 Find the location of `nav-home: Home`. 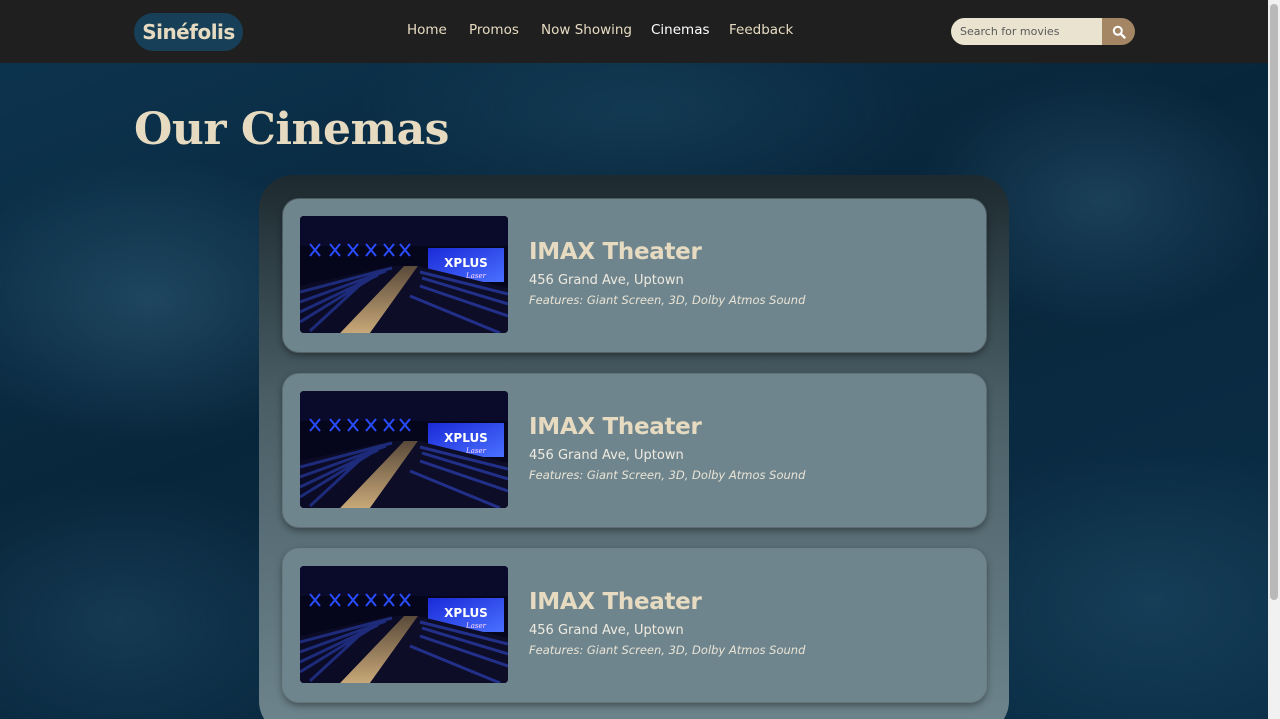

nav-home: Home is located at coordinates (427, 30).